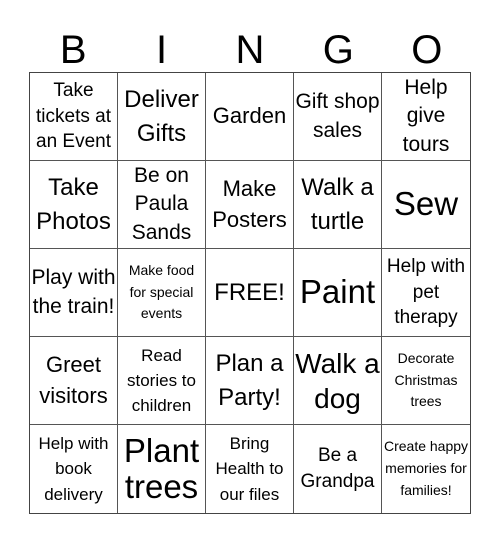 This screenshot has width=500, height=544. Describe the element at coordinates (74, 293) in the screenshot. I see `bingo-cell: Play with the train!` at that location.